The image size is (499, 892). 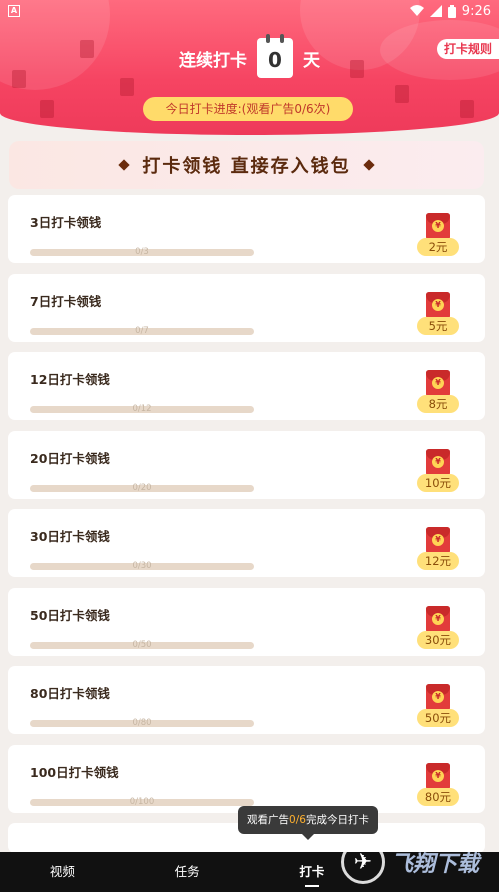 I want to click on progress-text: 0/20, so click(x=142, y=487).